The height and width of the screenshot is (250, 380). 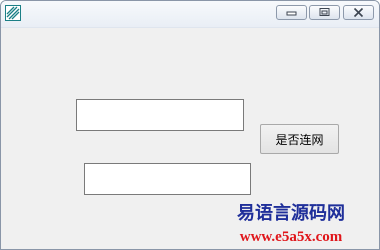 I want to click on close-button, so click(x=358, y=12).